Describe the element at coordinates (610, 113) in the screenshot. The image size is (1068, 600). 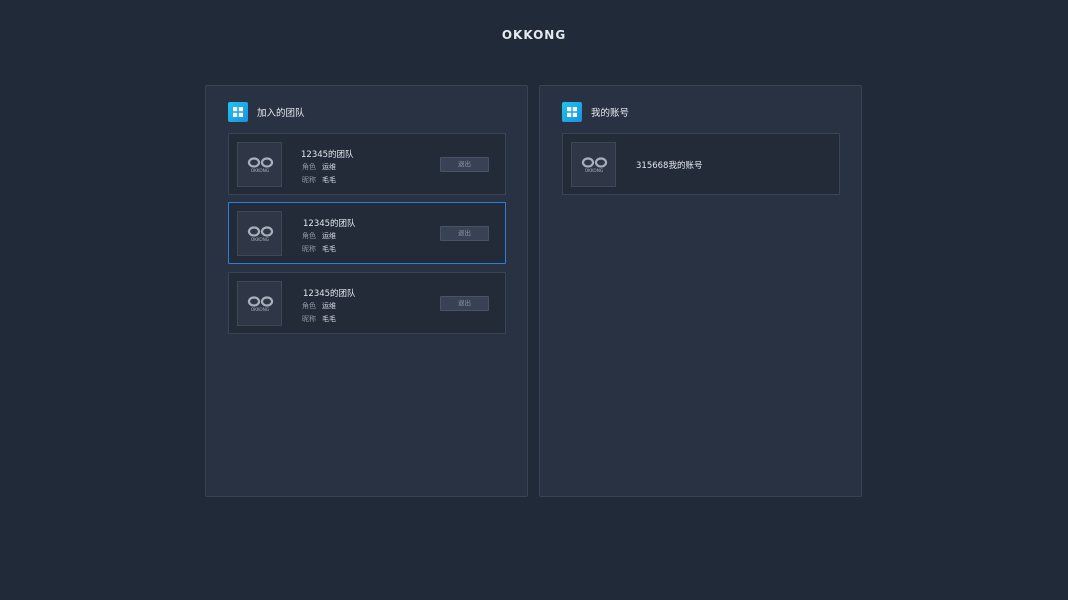
I see `panel-title: 我的账号` at that location.